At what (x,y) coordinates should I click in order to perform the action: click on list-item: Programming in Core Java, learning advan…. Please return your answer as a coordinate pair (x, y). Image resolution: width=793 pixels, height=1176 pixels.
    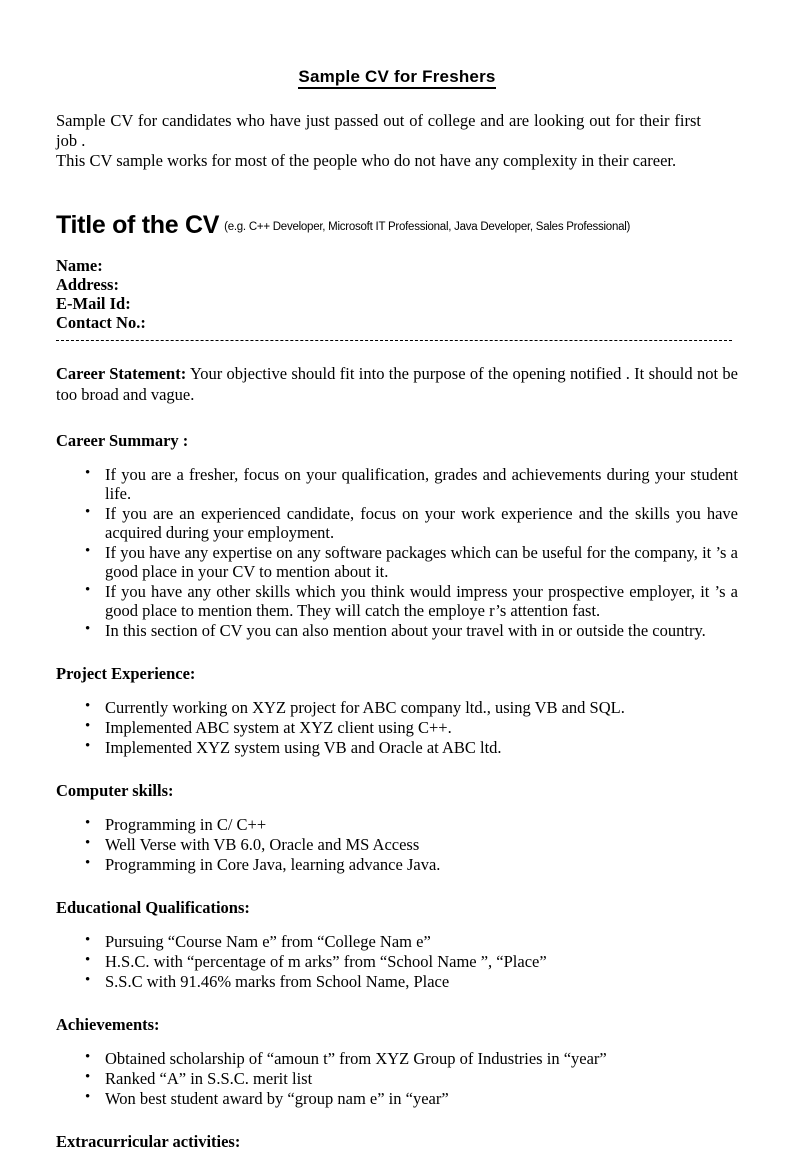
    Looking at the image, I should click on (397, 864).